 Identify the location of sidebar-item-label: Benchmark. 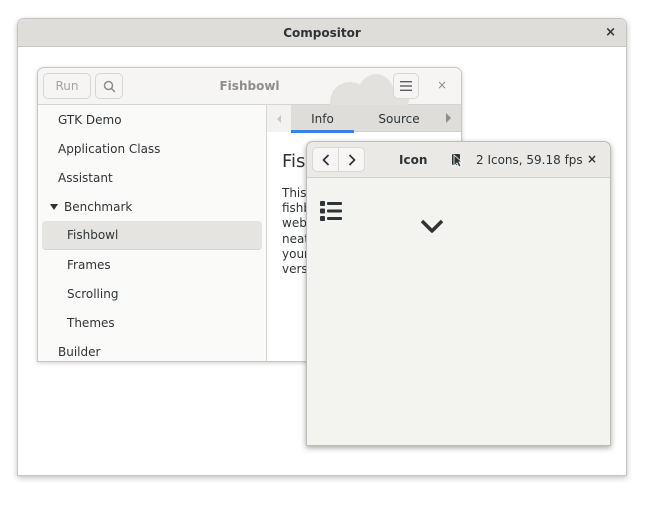
(98, 206).